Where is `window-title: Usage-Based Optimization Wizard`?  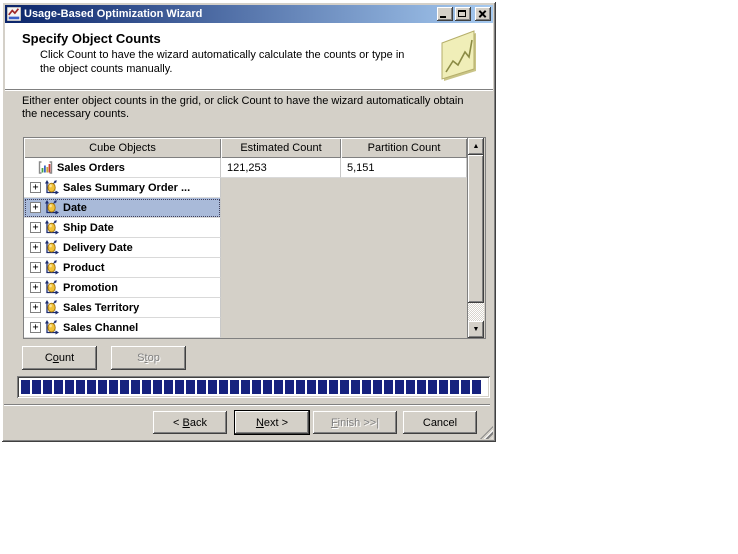 window-title: Usage-Based Optimization Wizard is located at coordinates (113, 14).